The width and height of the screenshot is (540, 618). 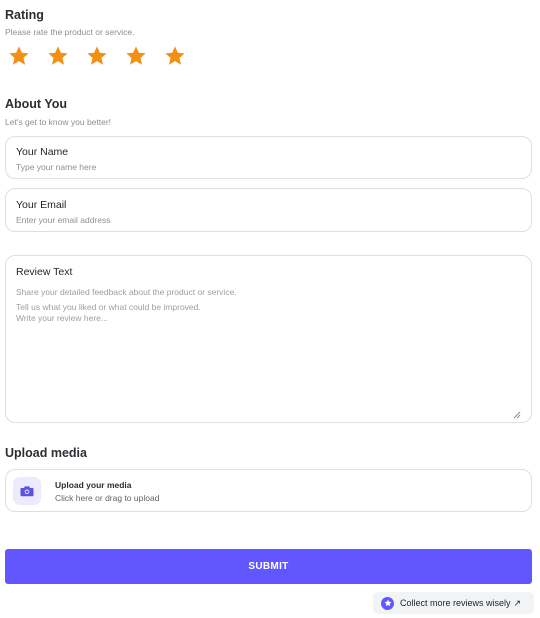 I want to click on rating-subtitle: Please rate the product or service., so click(x=70, y=32).